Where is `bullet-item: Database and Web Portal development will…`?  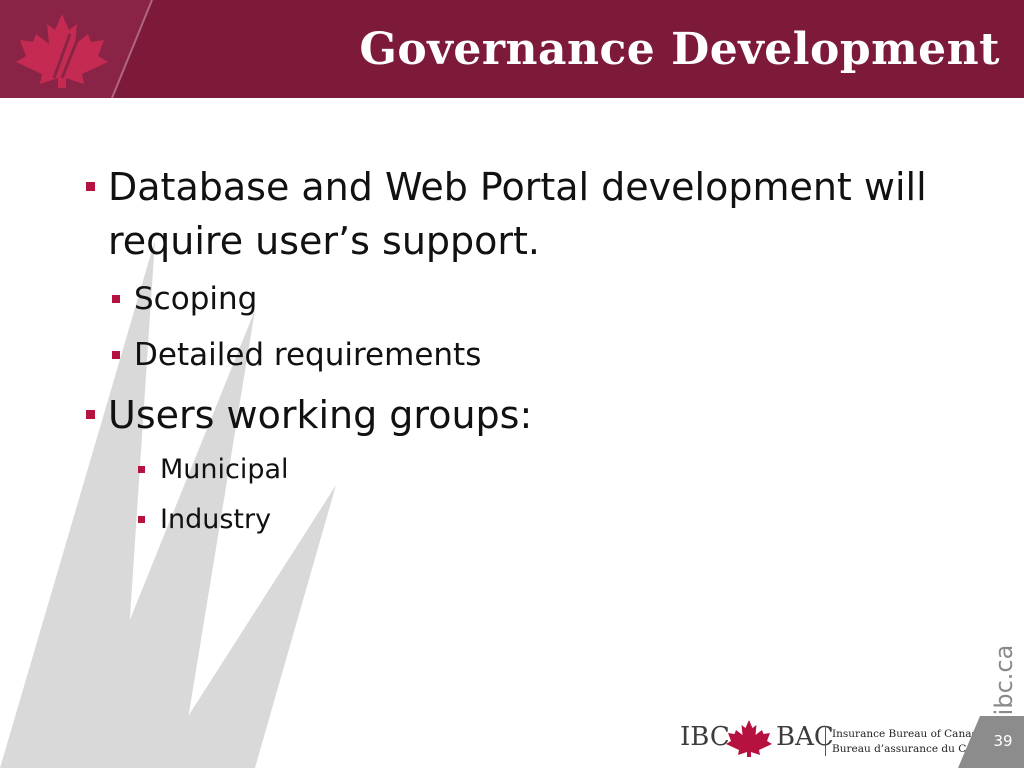
bullet-item: Database and Web Portal development will… is located at coordinates (524, 214).